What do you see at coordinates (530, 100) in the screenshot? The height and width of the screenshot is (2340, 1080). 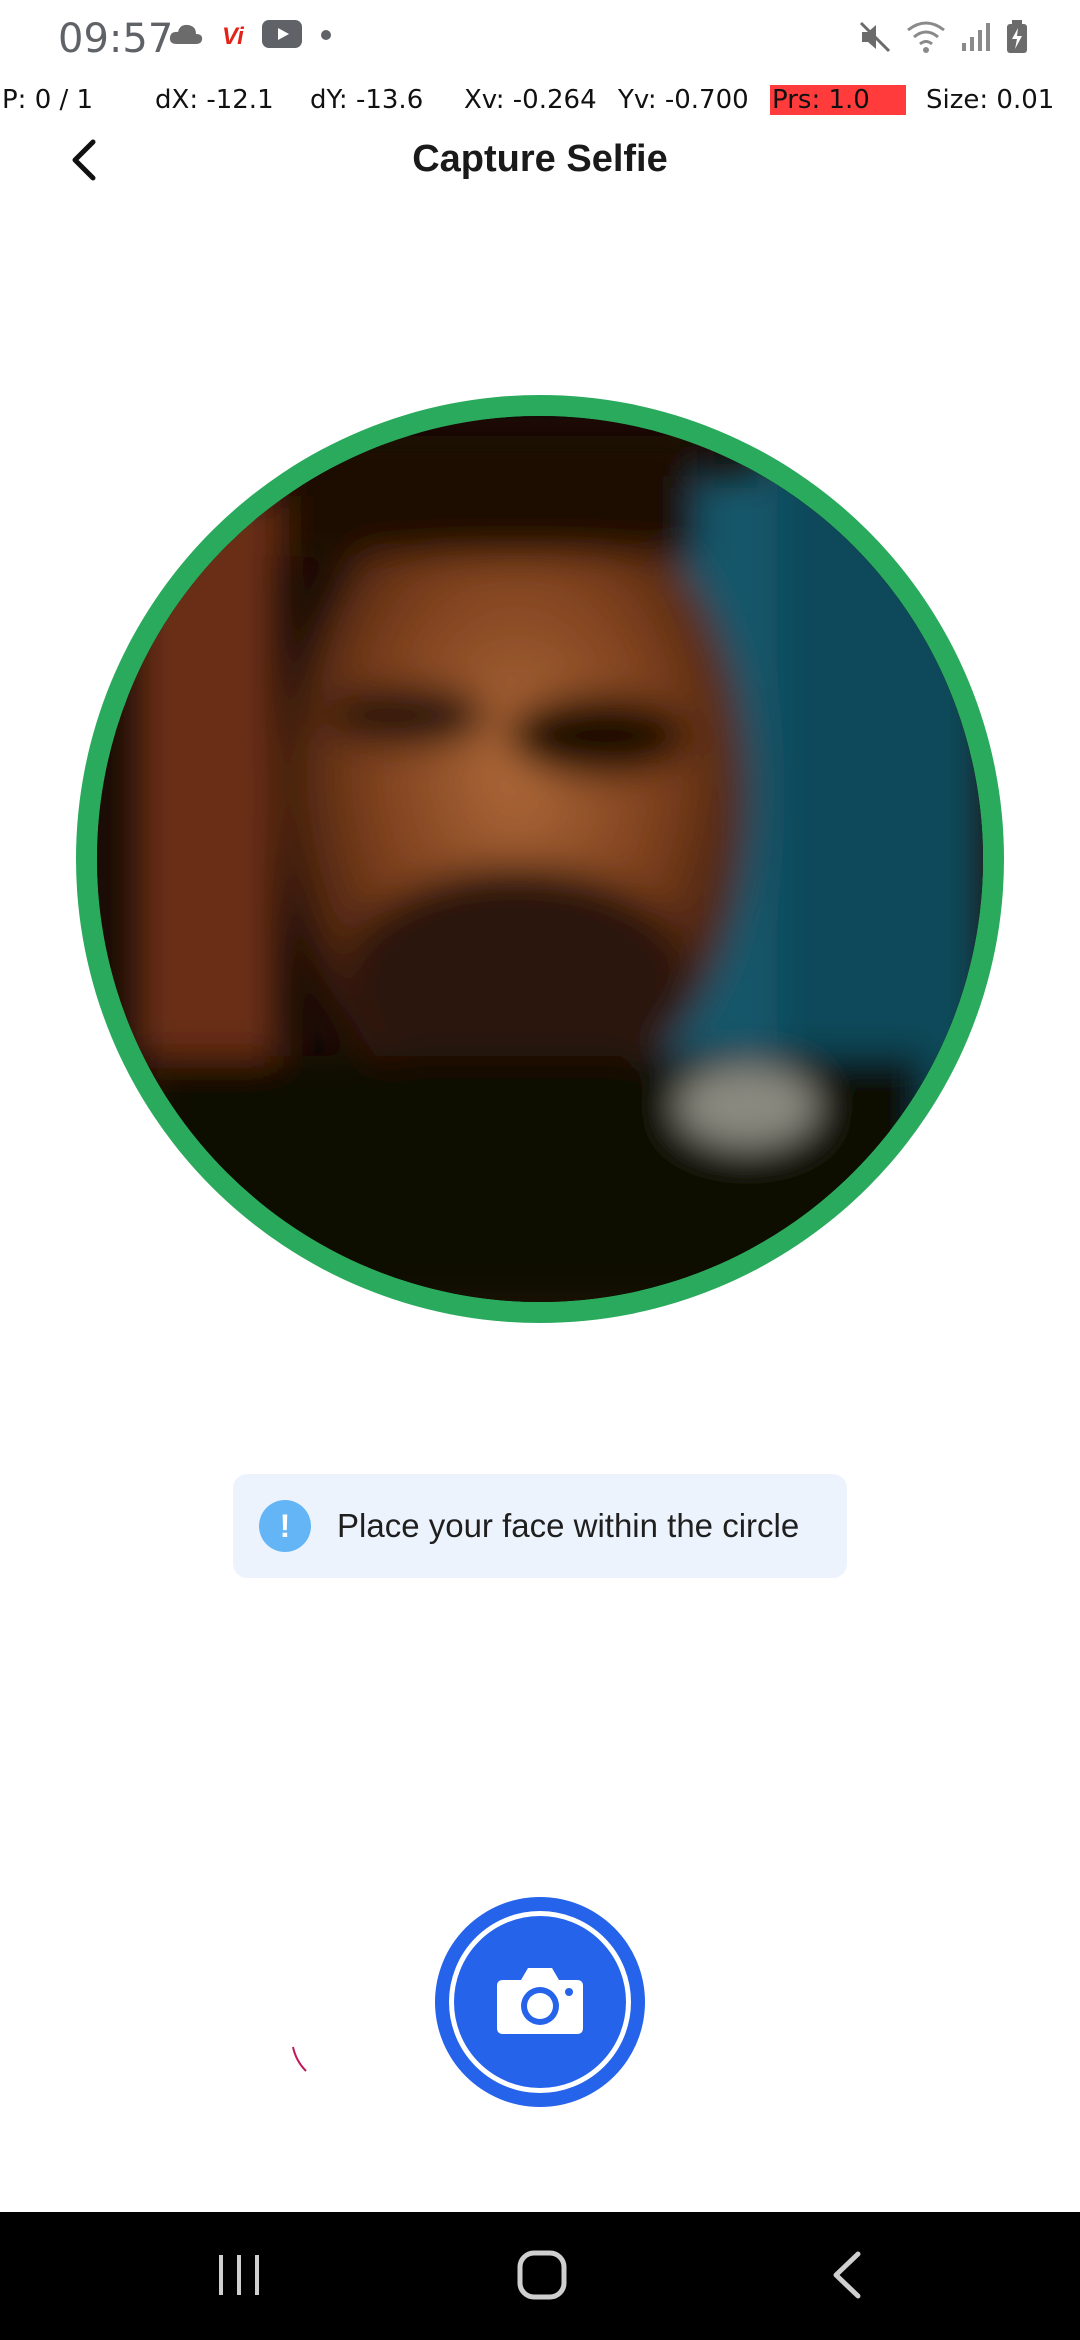 I see `debug-xv: Xv: -0.264` at bounding box center [530, 100].